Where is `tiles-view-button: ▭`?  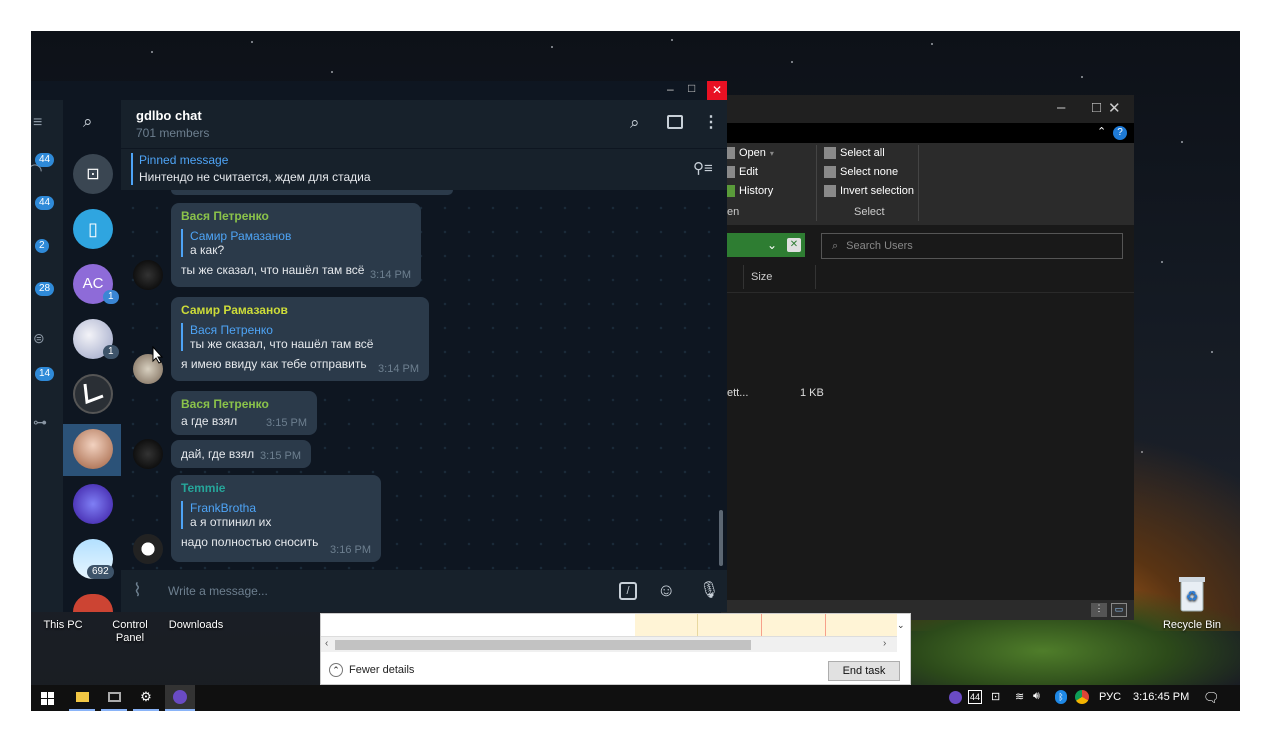
tiles-view-button: ▭ is located at coordinates (1119, 610).